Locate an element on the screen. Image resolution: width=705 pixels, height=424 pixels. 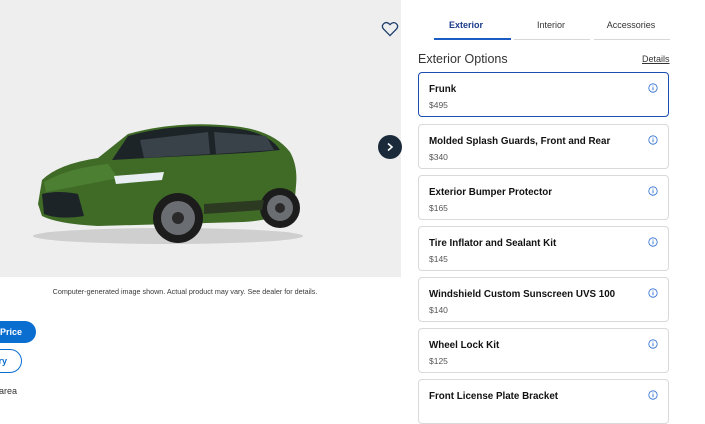
option-card-wheel-lock: Wheel Lock Kit $125 is located at coordinates (543, 350).